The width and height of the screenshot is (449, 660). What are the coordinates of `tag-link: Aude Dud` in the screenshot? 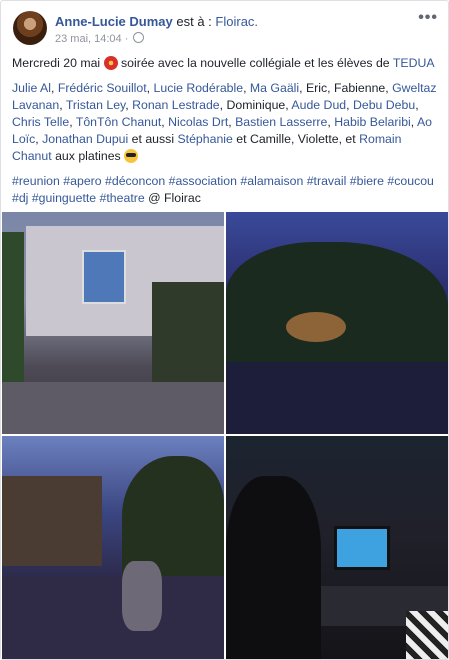 It's located at (318, 105).